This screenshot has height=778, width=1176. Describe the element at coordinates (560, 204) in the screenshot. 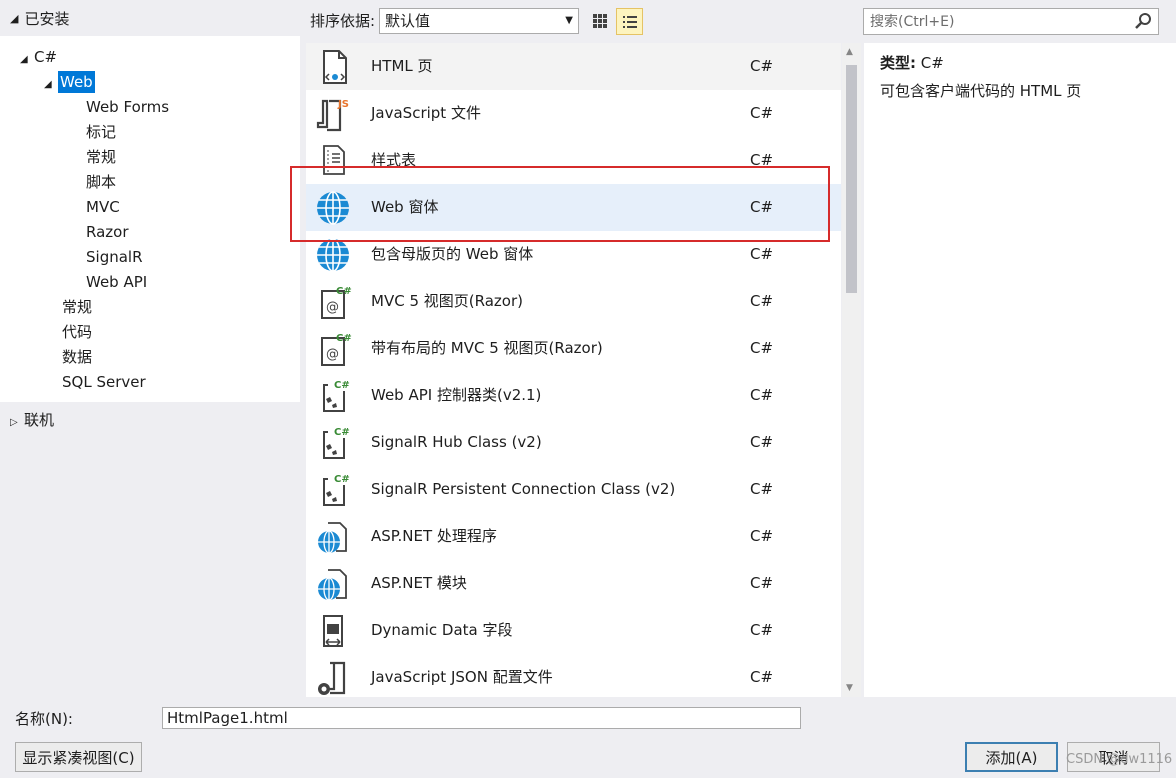

I see `red-highlight-box` at that location.